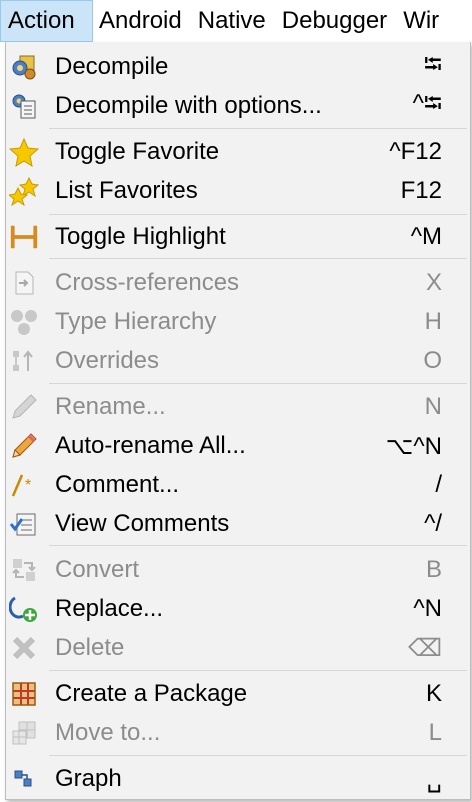 This screenshot has height=802, width=472. Describe the element at coordinates (238, 322) in the screenshot. I see `menu-item-type-hierarchy: Type Hierarchy H` at that location.